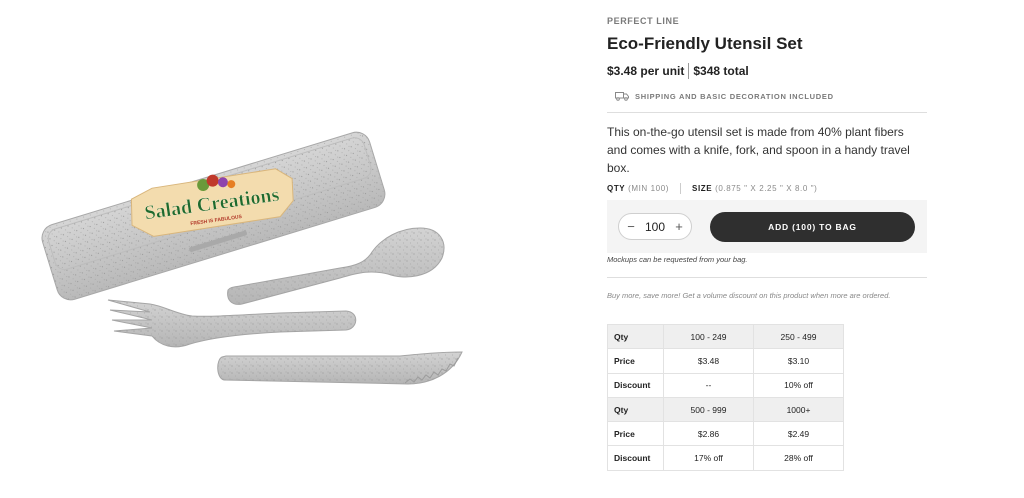  I want to click on table-row: Qty 100 - 249 250 - 499, so click(725, 336).